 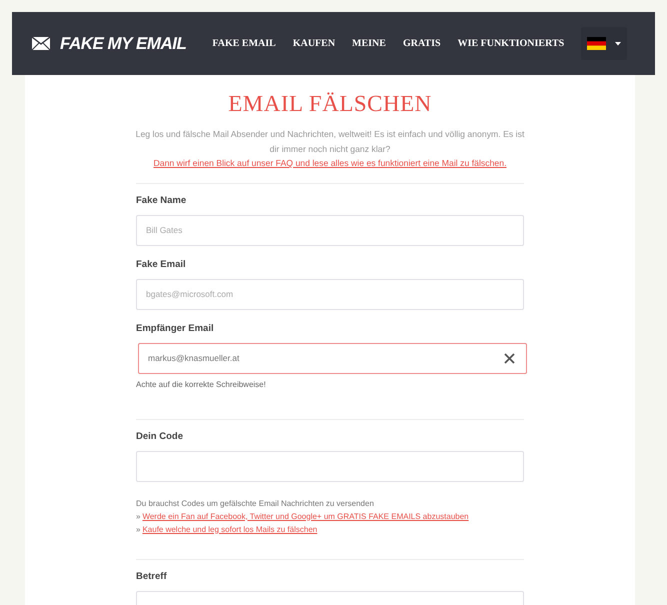 I want to click on input-field, so click(x=330, y=466).